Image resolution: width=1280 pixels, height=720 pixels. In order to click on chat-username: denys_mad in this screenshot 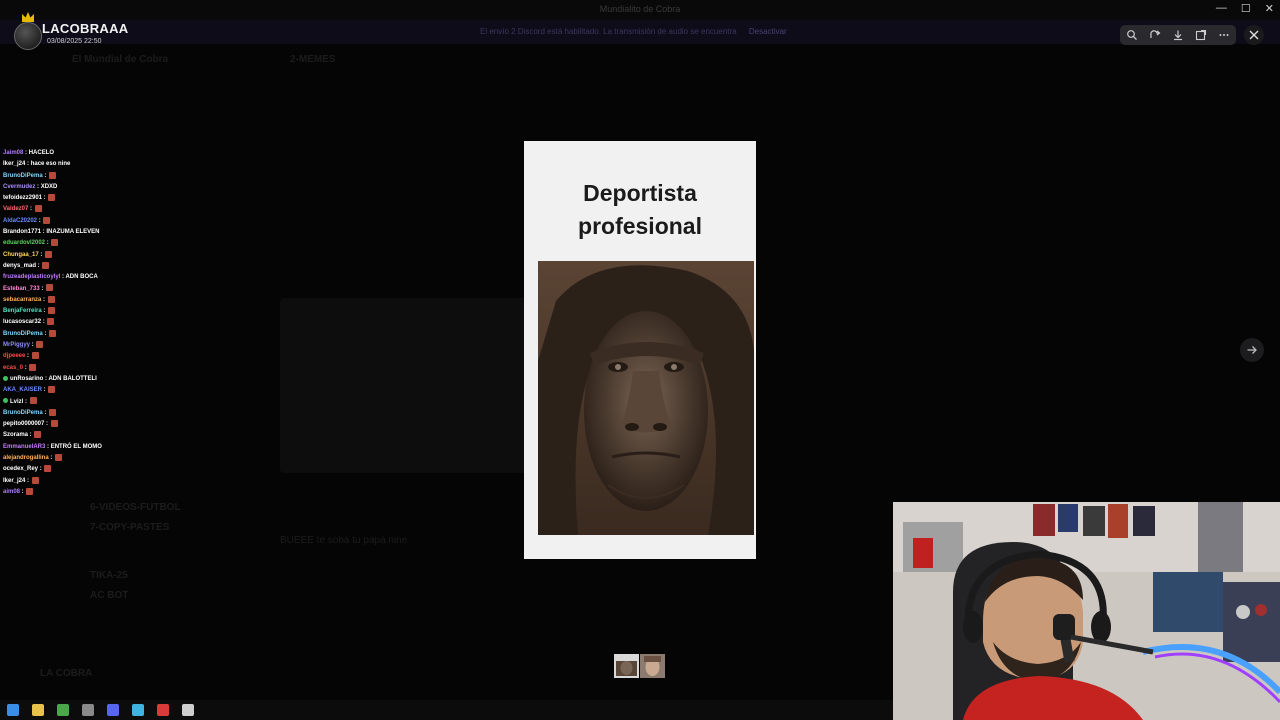, I will do `click(19, 266)`.